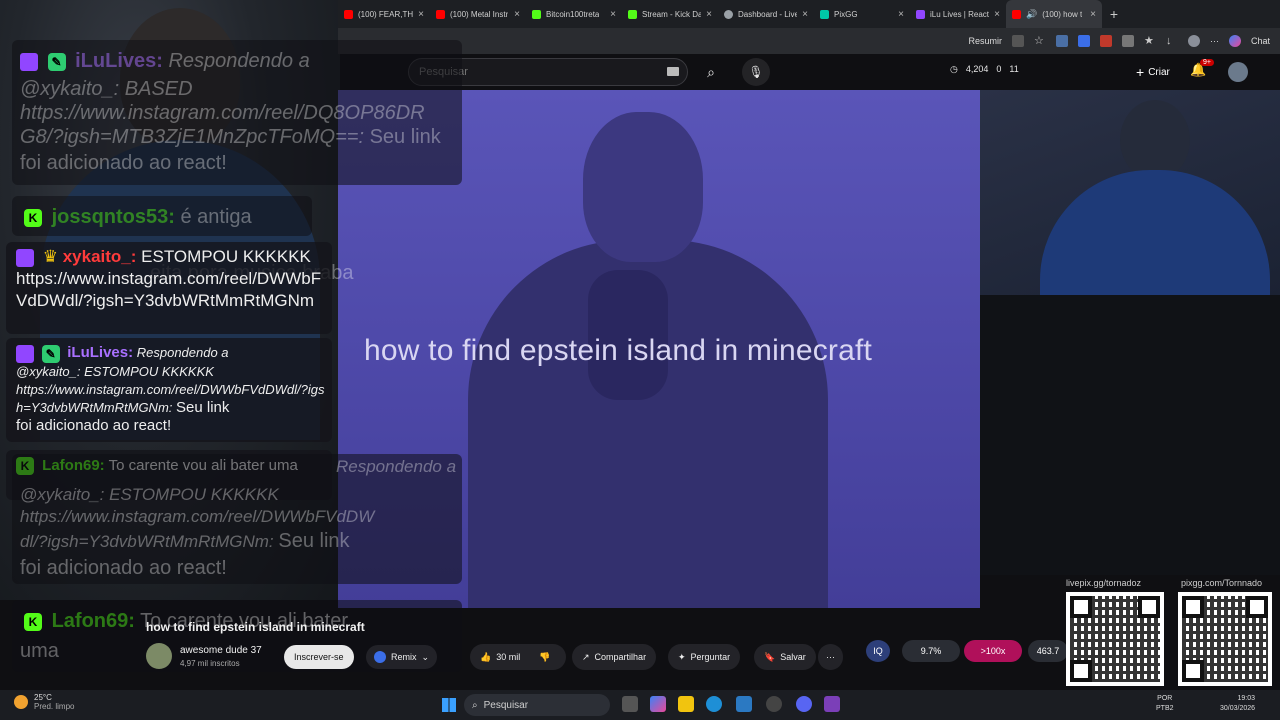 Image resolution: width=1280 pixels, height=720 pixels. Describe the element at coordinates (714, 704) in the screenshot. I see `edge-icon` at that location.